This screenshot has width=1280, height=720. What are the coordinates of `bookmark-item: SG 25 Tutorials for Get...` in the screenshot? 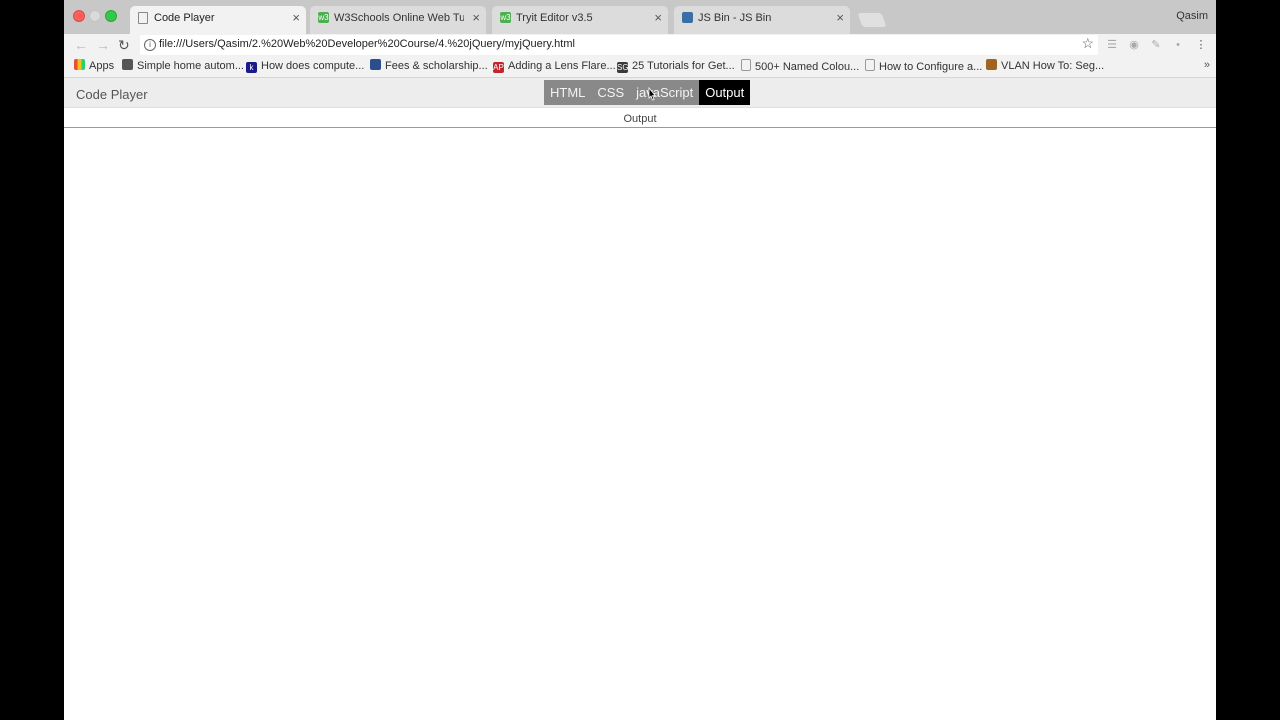 It's located at (676, 66).